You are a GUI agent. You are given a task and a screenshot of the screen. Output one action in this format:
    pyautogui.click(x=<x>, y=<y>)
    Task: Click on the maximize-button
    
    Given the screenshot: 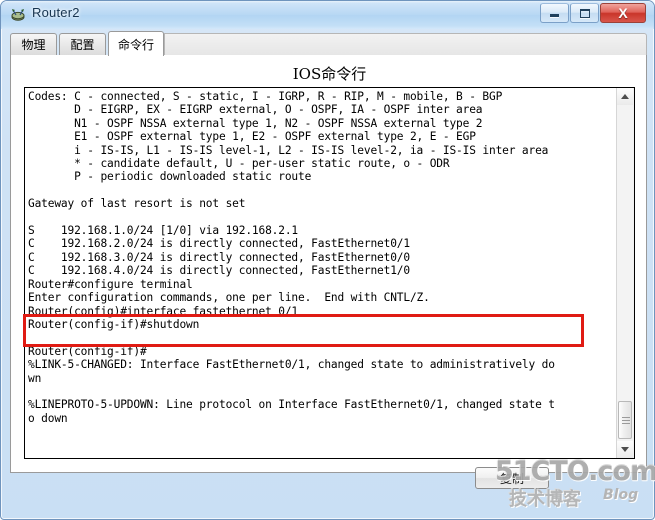 What is the action you would take?
    pyautogui.click(x=584, y=13)
    